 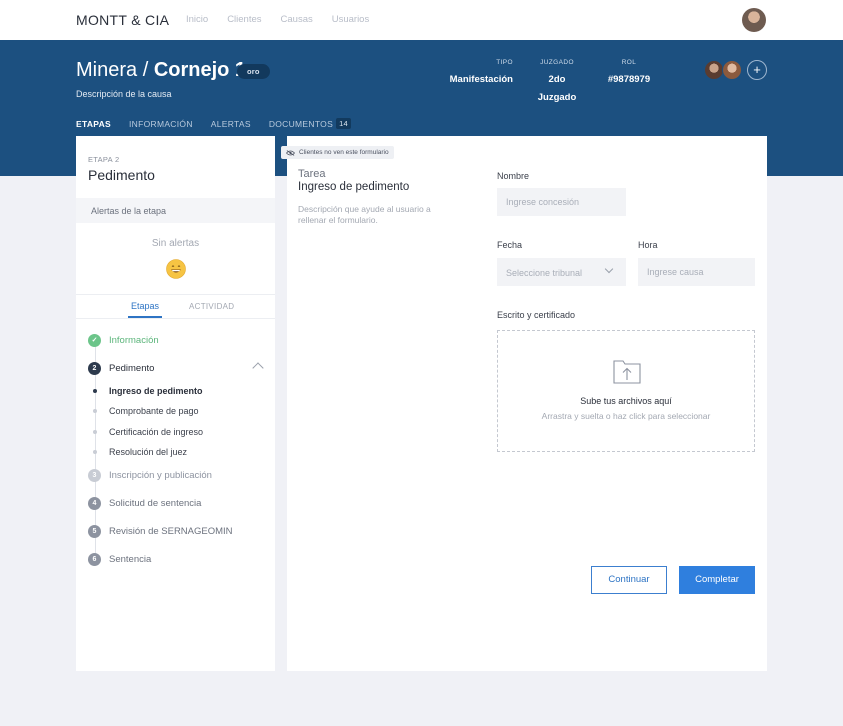 What do you see at coordinates (154, 410) in the screenshot?
I see `substep-label: Comprobante de pago` at bounding box center [154, 410].